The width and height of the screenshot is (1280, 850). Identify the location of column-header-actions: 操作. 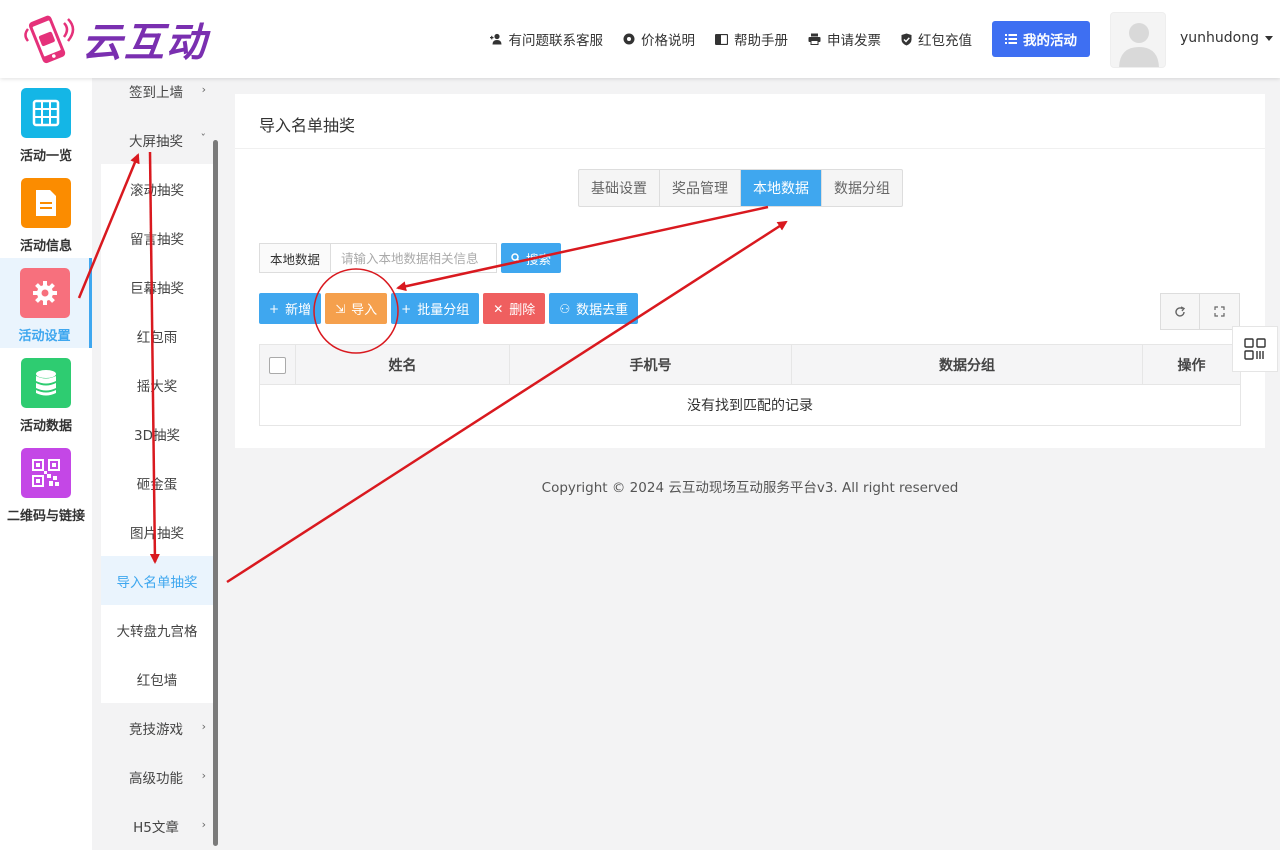
(1191, 366).